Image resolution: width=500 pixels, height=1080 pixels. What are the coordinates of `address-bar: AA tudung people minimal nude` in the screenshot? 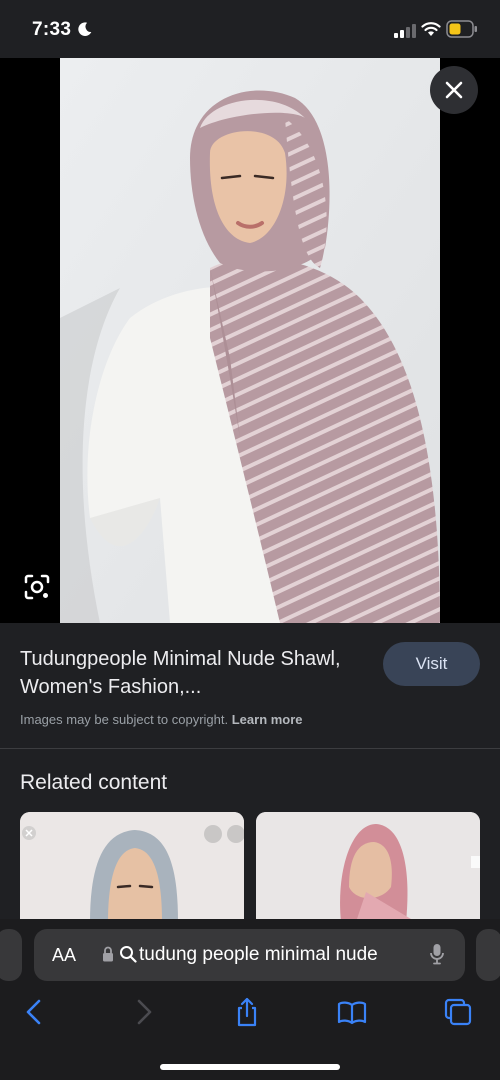 It's located at (249, 955).